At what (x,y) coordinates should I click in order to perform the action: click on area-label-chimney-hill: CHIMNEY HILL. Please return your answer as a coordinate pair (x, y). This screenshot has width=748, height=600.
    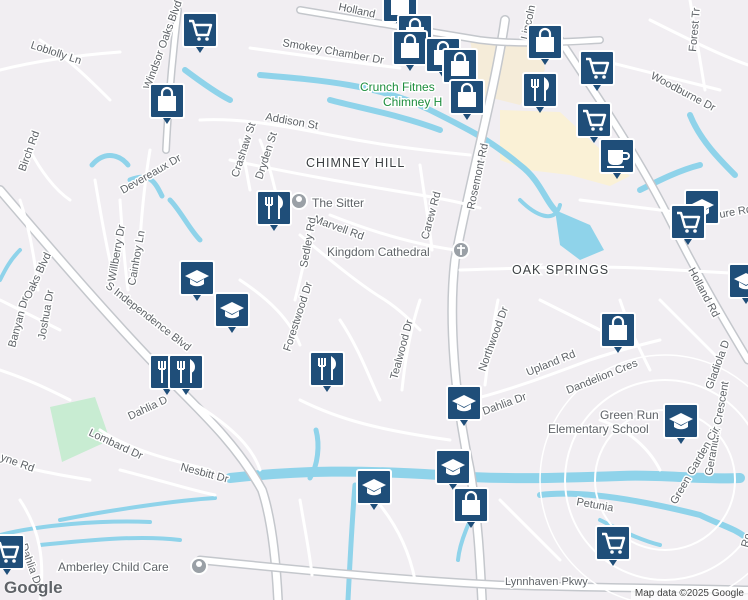
    Looking at the image, I should click on (355, 163).